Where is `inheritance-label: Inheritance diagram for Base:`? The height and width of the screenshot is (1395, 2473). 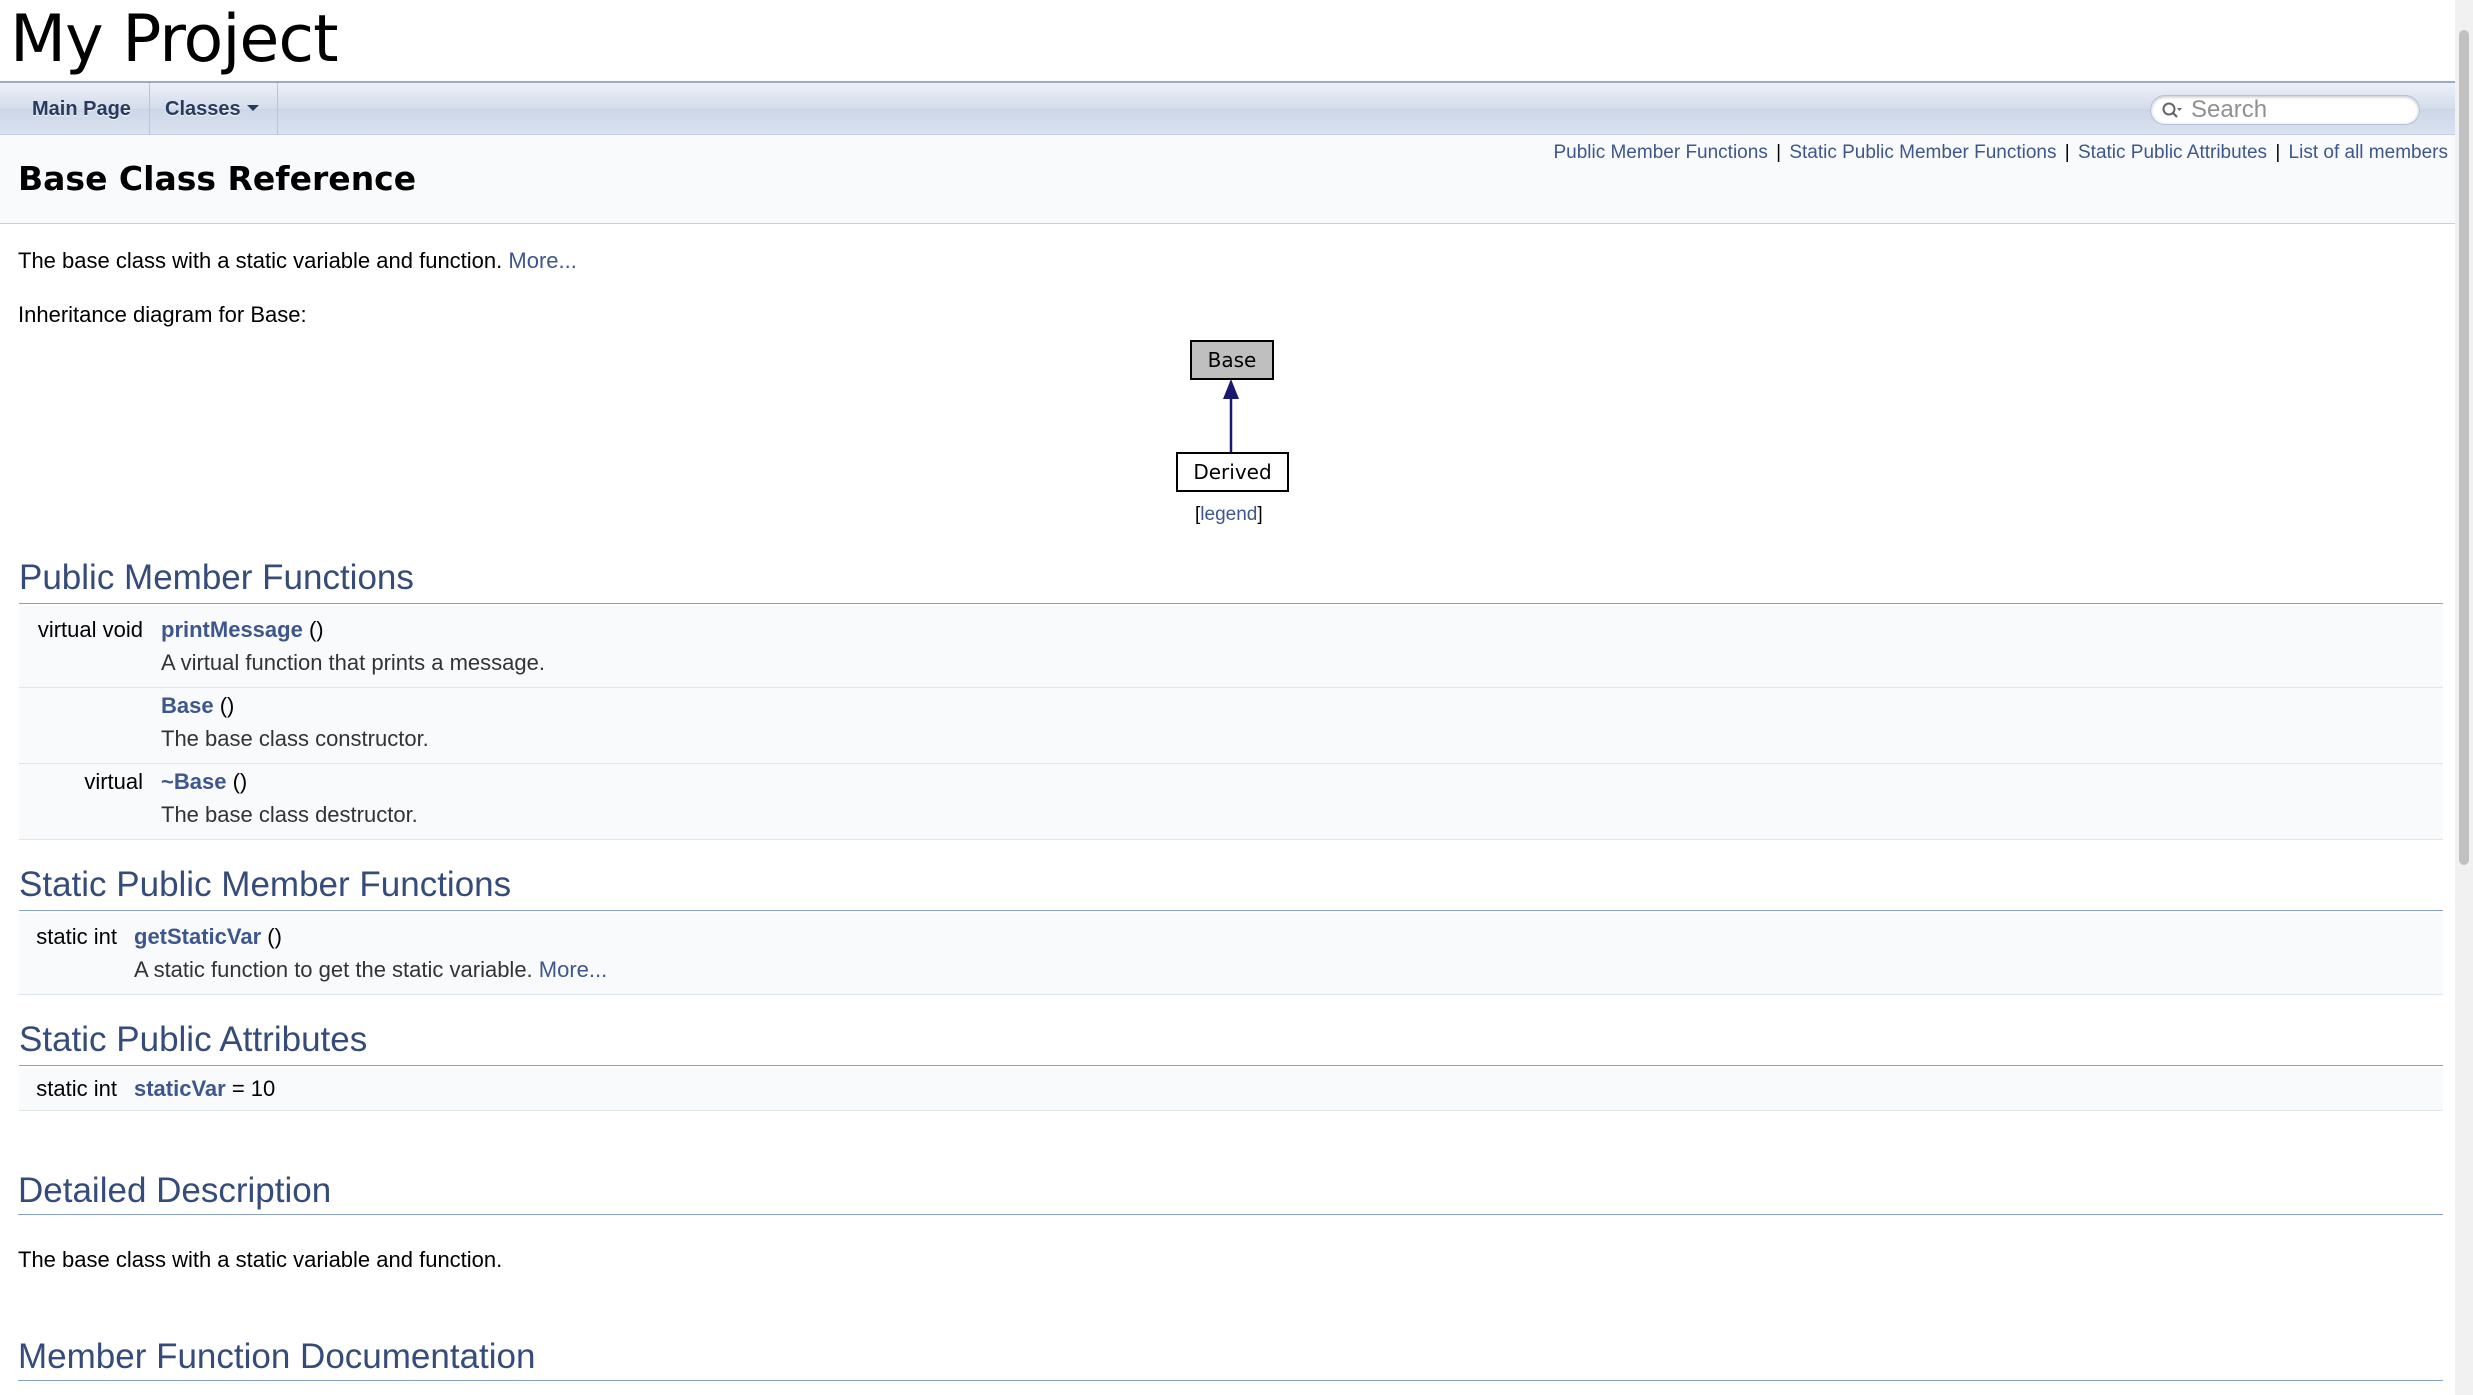 inheritance-label: Inheritance diagram for Base: is located at coordinates (162, 314).